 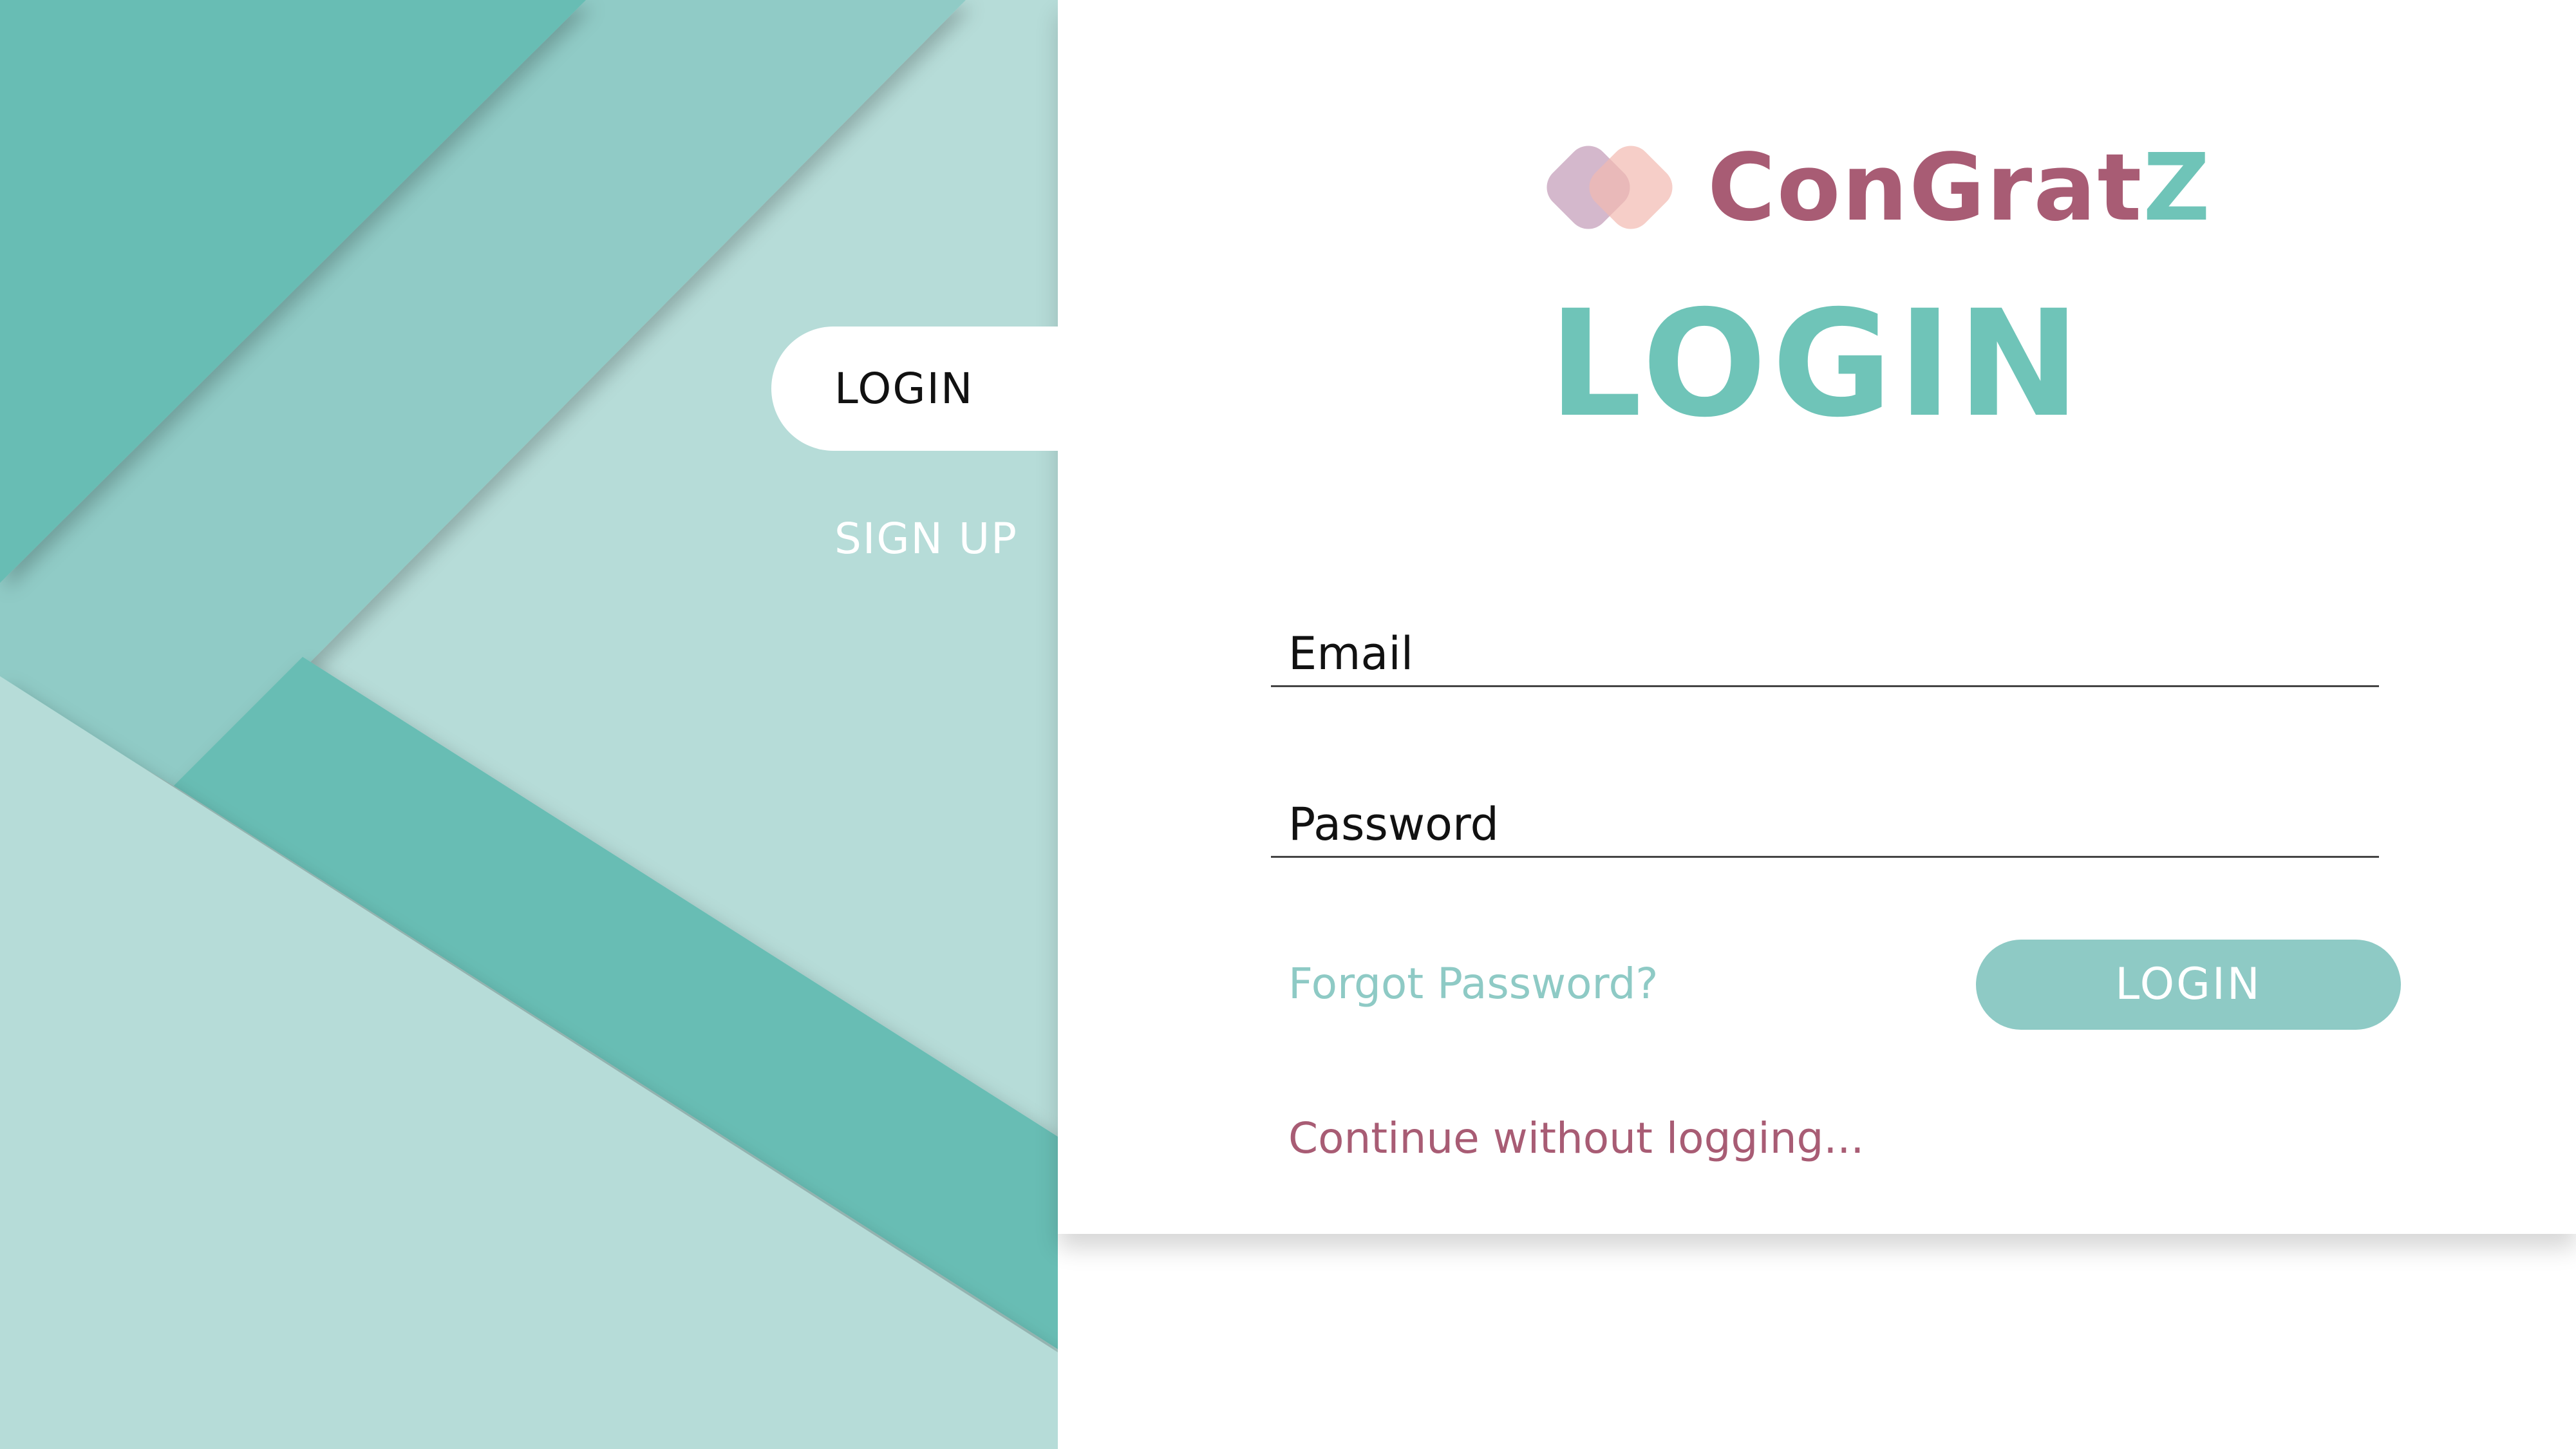 I want to click on tab-login: LOGIN, so click(x=914, y=389).